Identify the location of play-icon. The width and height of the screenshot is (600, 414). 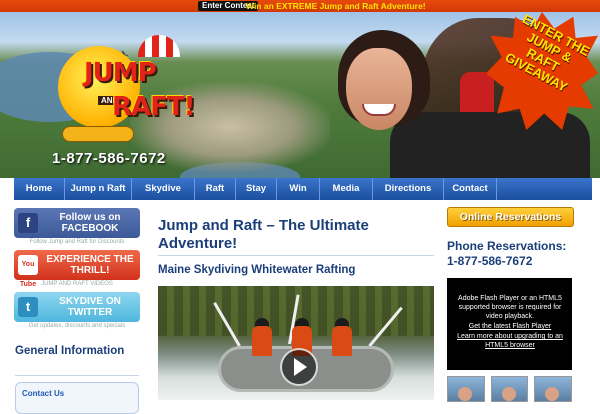
(299, 367).